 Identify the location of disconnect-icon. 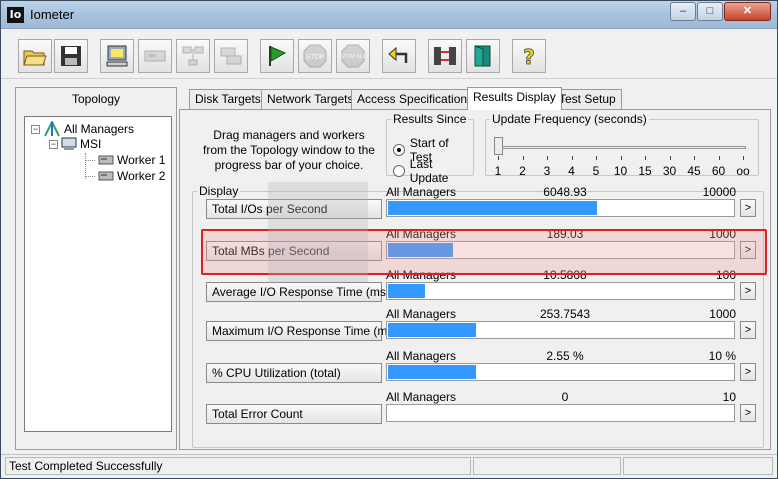
(445, 56).